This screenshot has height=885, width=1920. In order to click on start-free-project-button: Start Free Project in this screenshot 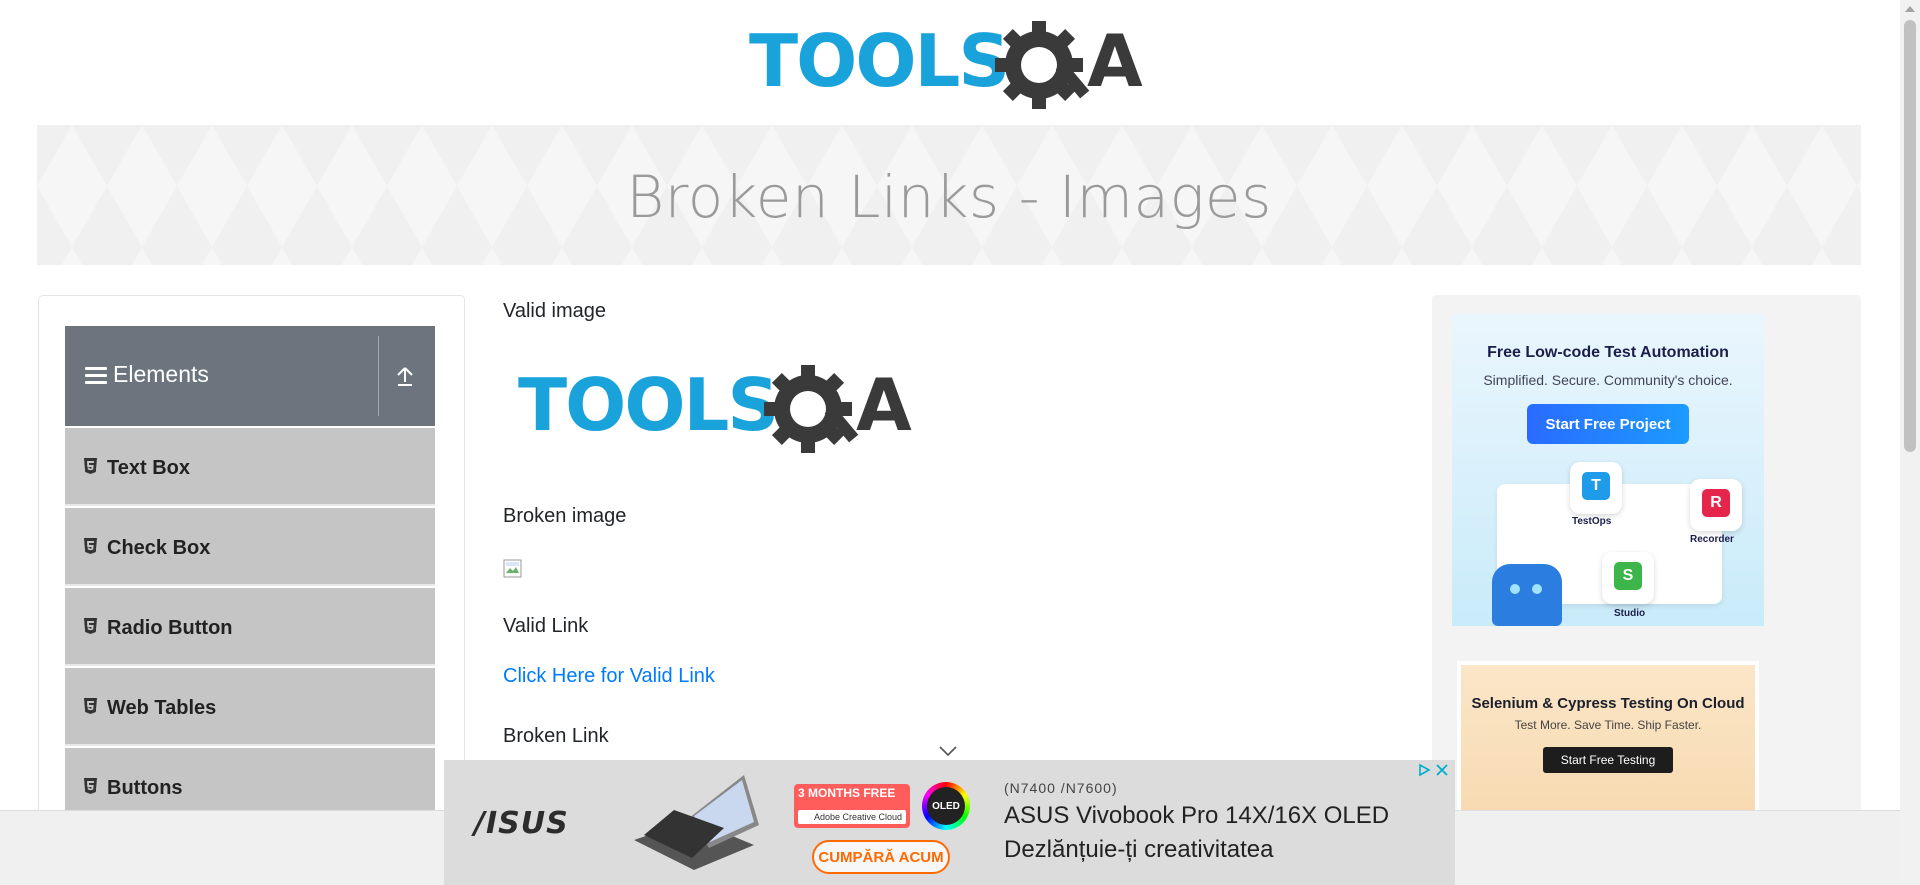, I will do `click(1608, 424)`.